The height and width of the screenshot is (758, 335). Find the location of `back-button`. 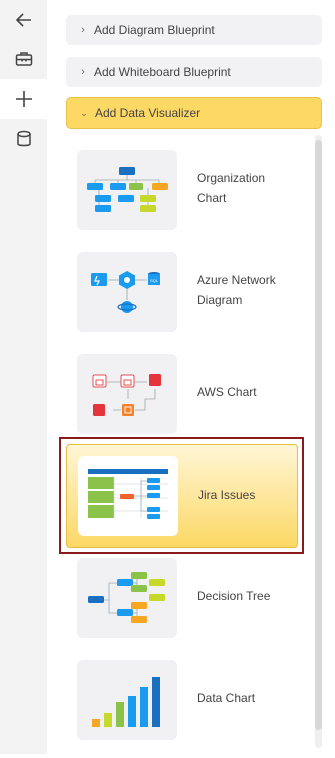

back-button is located at coordinates (23, 20).